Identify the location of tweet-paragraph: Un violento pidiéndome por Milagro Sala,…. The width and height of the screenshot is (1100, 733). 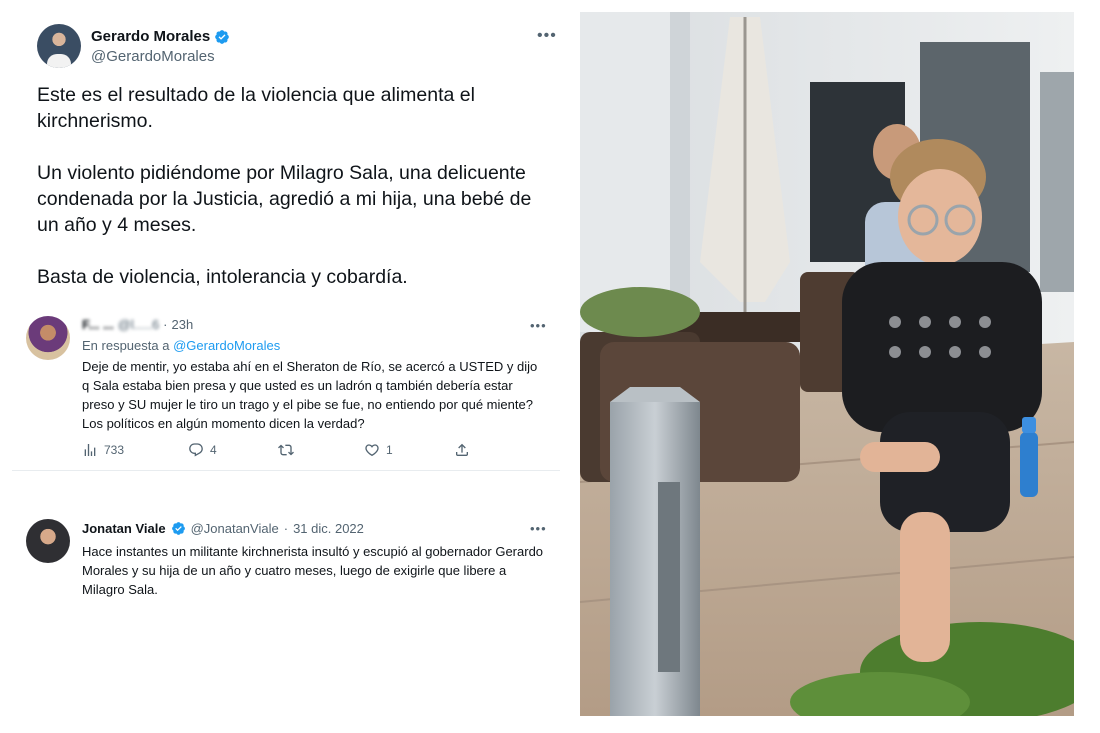
(284, 199).